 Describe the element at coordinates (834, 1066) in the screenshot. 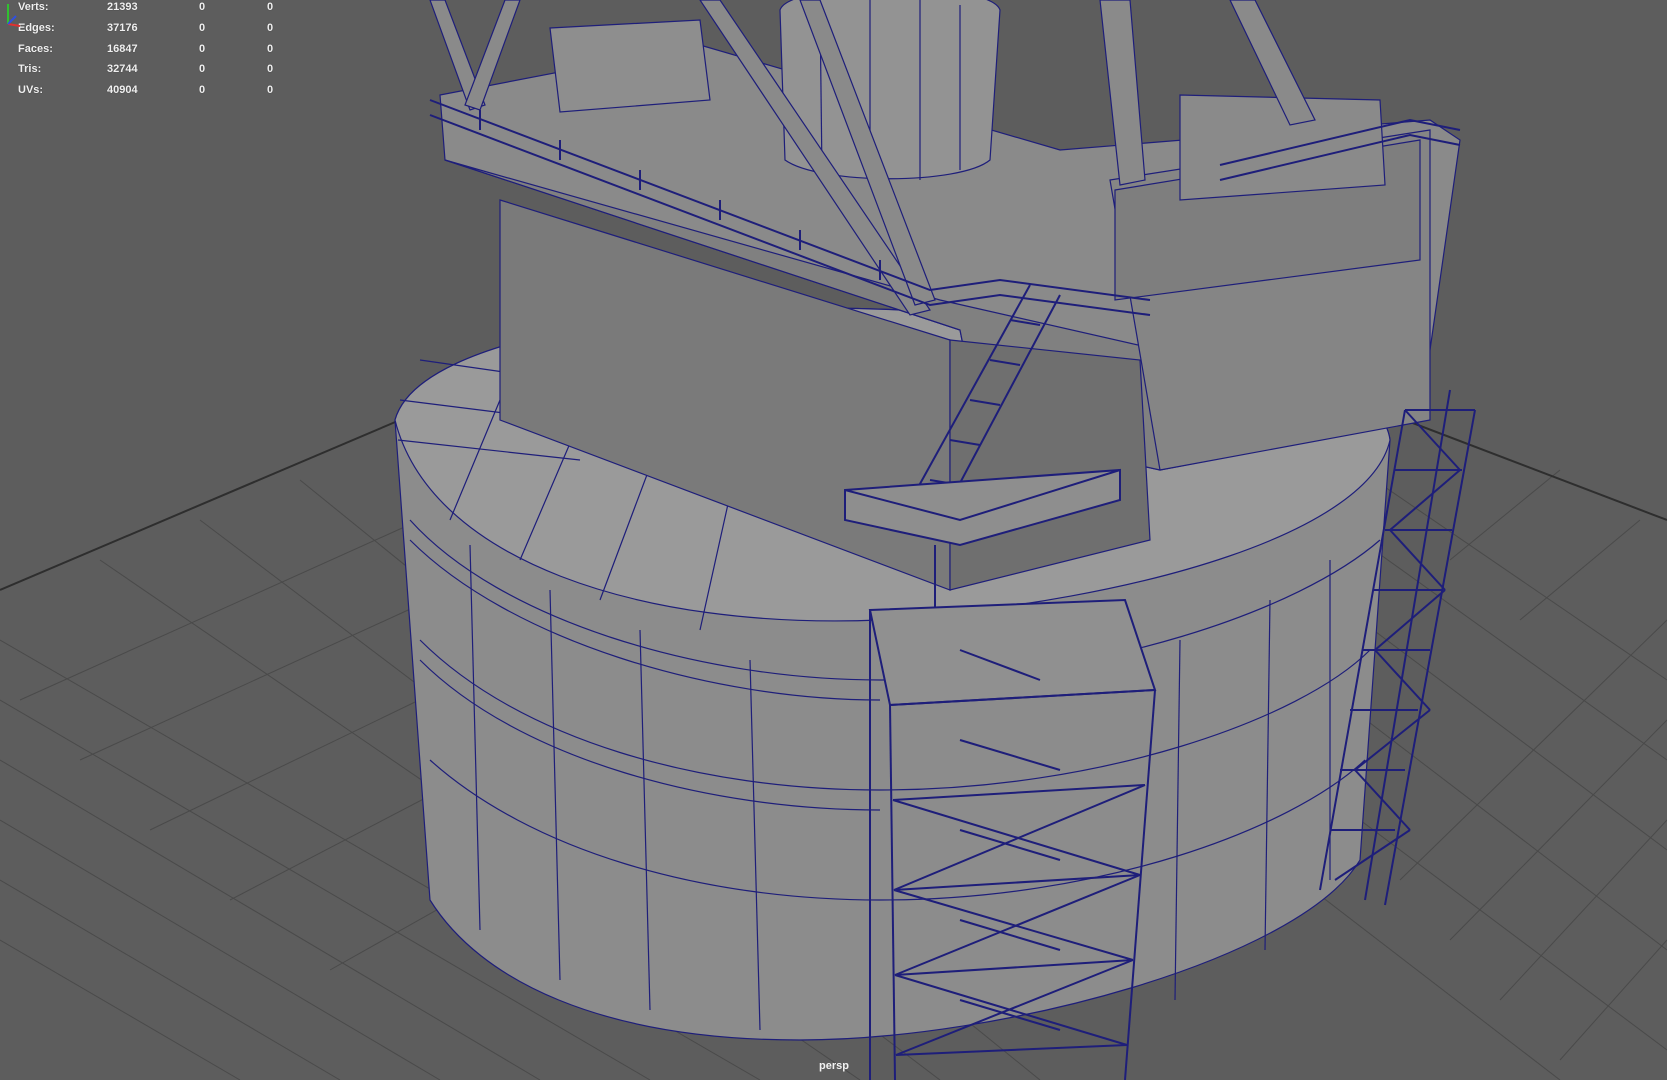

I see `camera-label: persp` at that location.